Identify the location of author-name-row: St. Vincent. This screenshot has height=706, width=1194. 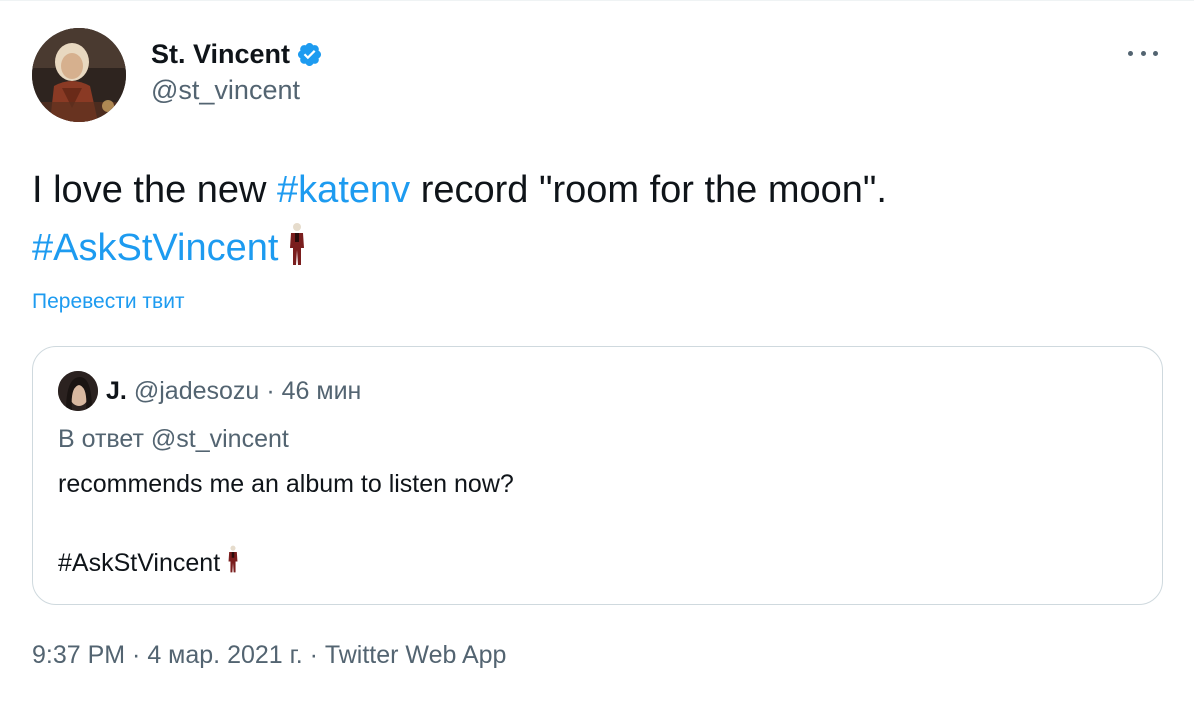
(237, 54).